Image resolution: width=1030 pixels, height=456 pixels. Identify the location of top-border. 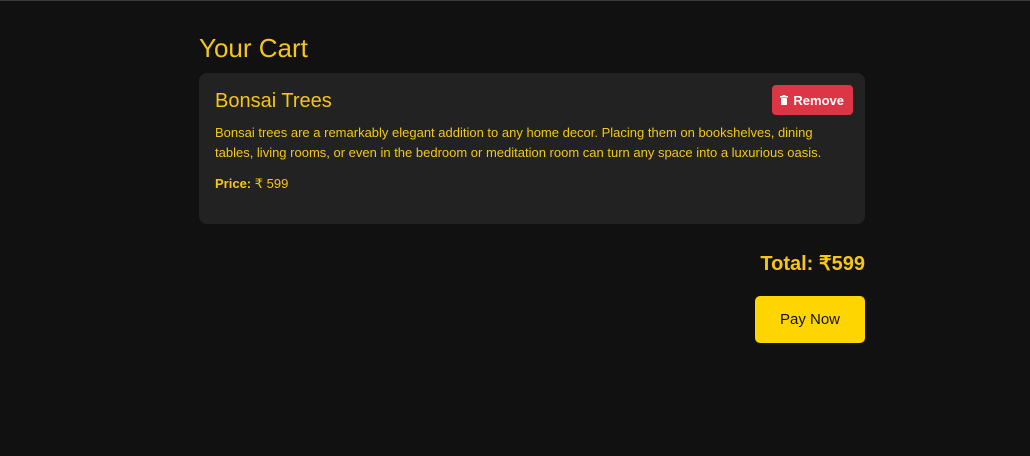
(515, 0).